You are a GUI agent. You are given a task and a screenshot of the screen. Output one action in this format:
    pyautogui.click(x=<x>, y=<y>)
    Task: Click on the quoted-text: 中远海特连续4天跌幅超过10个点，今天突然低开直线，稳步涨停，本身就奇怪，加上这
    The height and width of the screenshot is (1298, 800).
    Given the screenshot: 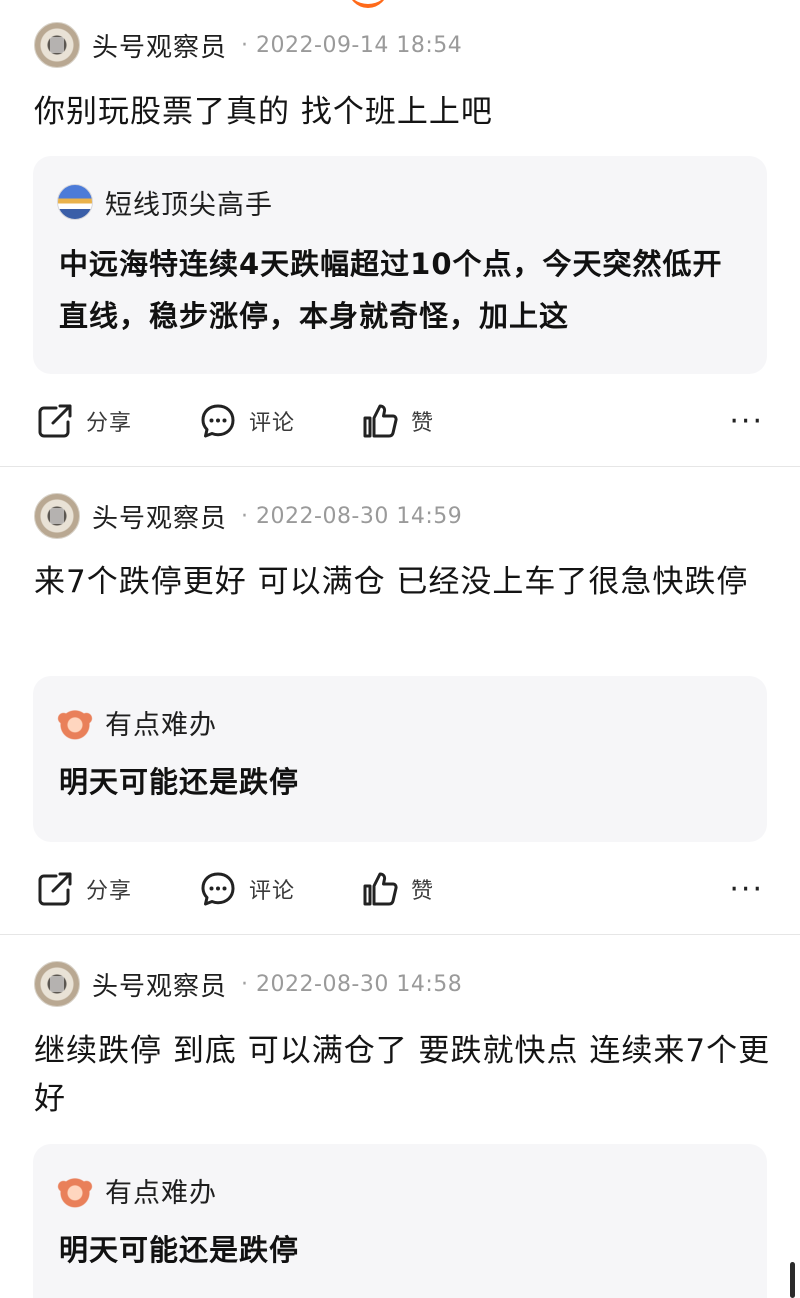 What is the action you would take?
    pyautogui.click(x=391, y=290)
    